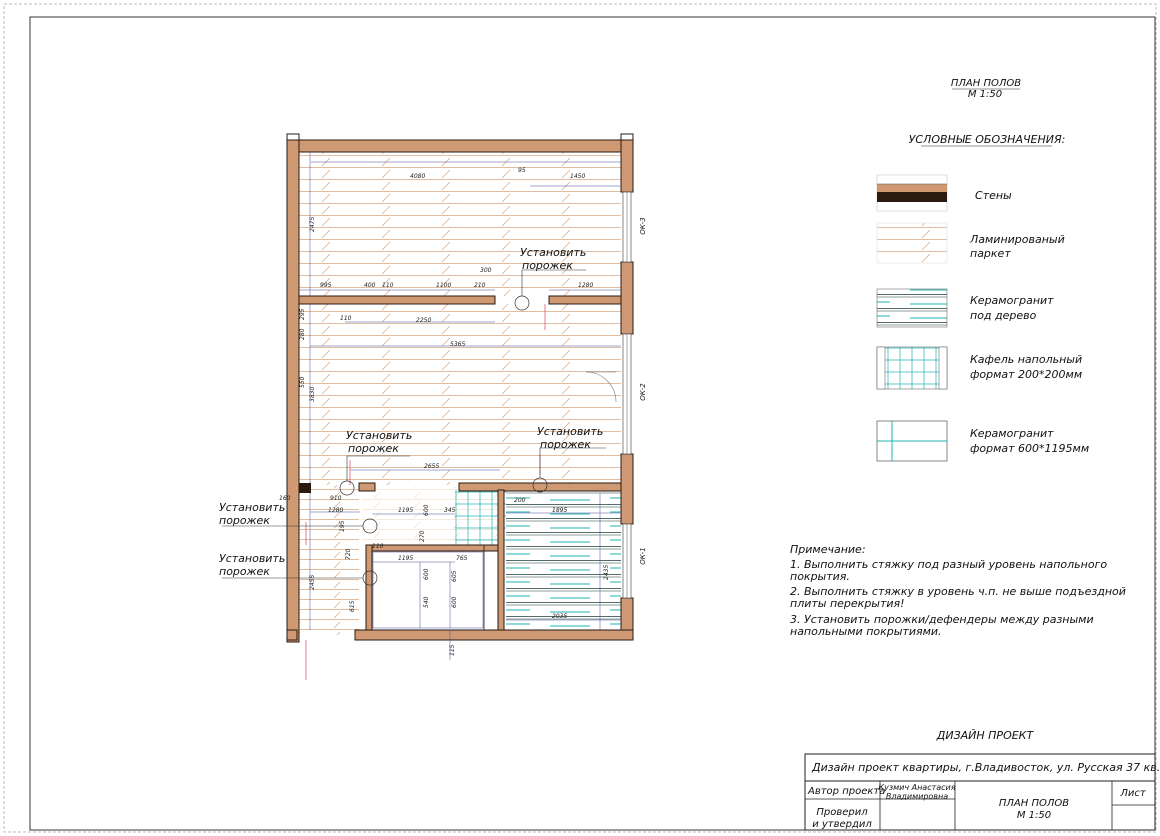 The width and height of the screenshot is (1160, 836). What do you see at coordinates (985, 94) in the screenshot?
I see `plan-scale: М 1:50` at bounding box center [985, 94].